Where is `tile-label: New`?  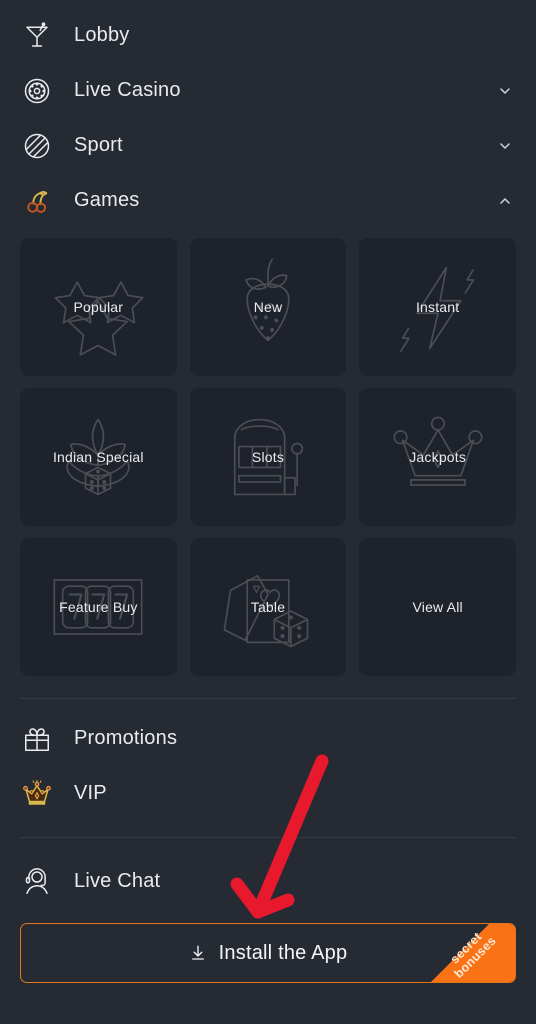 tile-label: New is located at coordinates (268, 307).